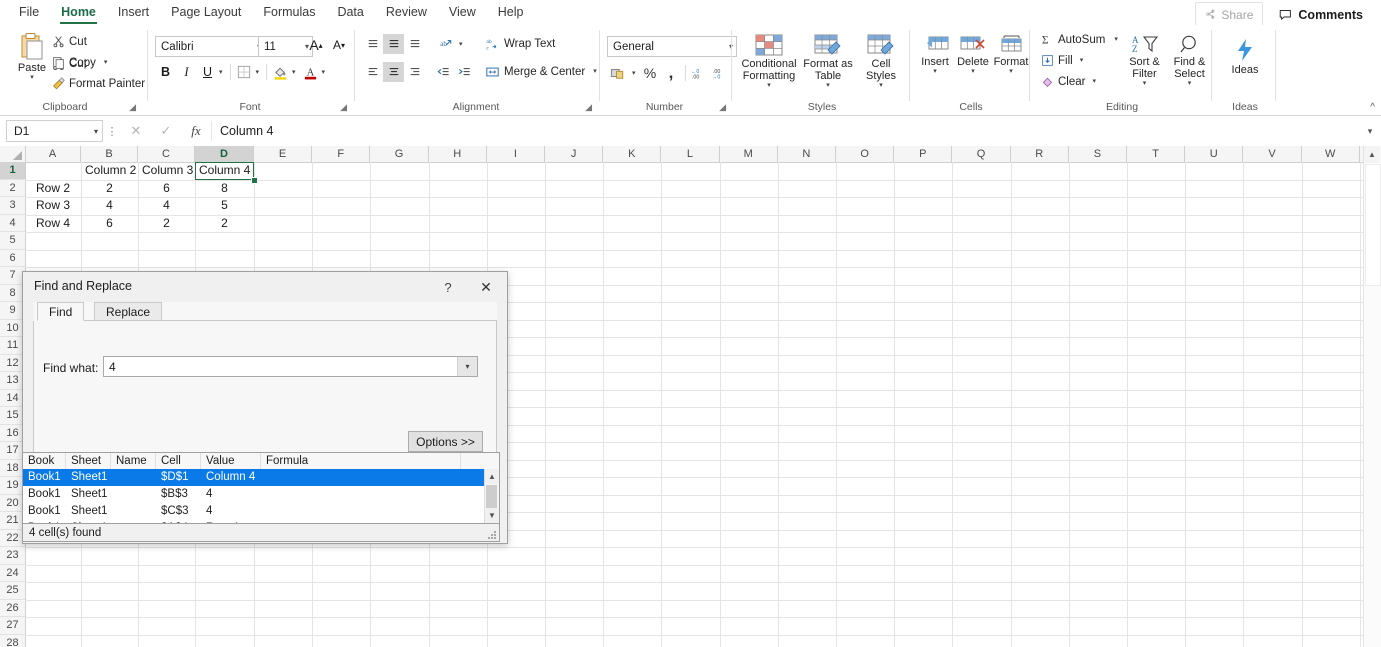 The width and height of the screenshot is (1381, 647). I want to click on column-header-P: P, so click(923, 154).